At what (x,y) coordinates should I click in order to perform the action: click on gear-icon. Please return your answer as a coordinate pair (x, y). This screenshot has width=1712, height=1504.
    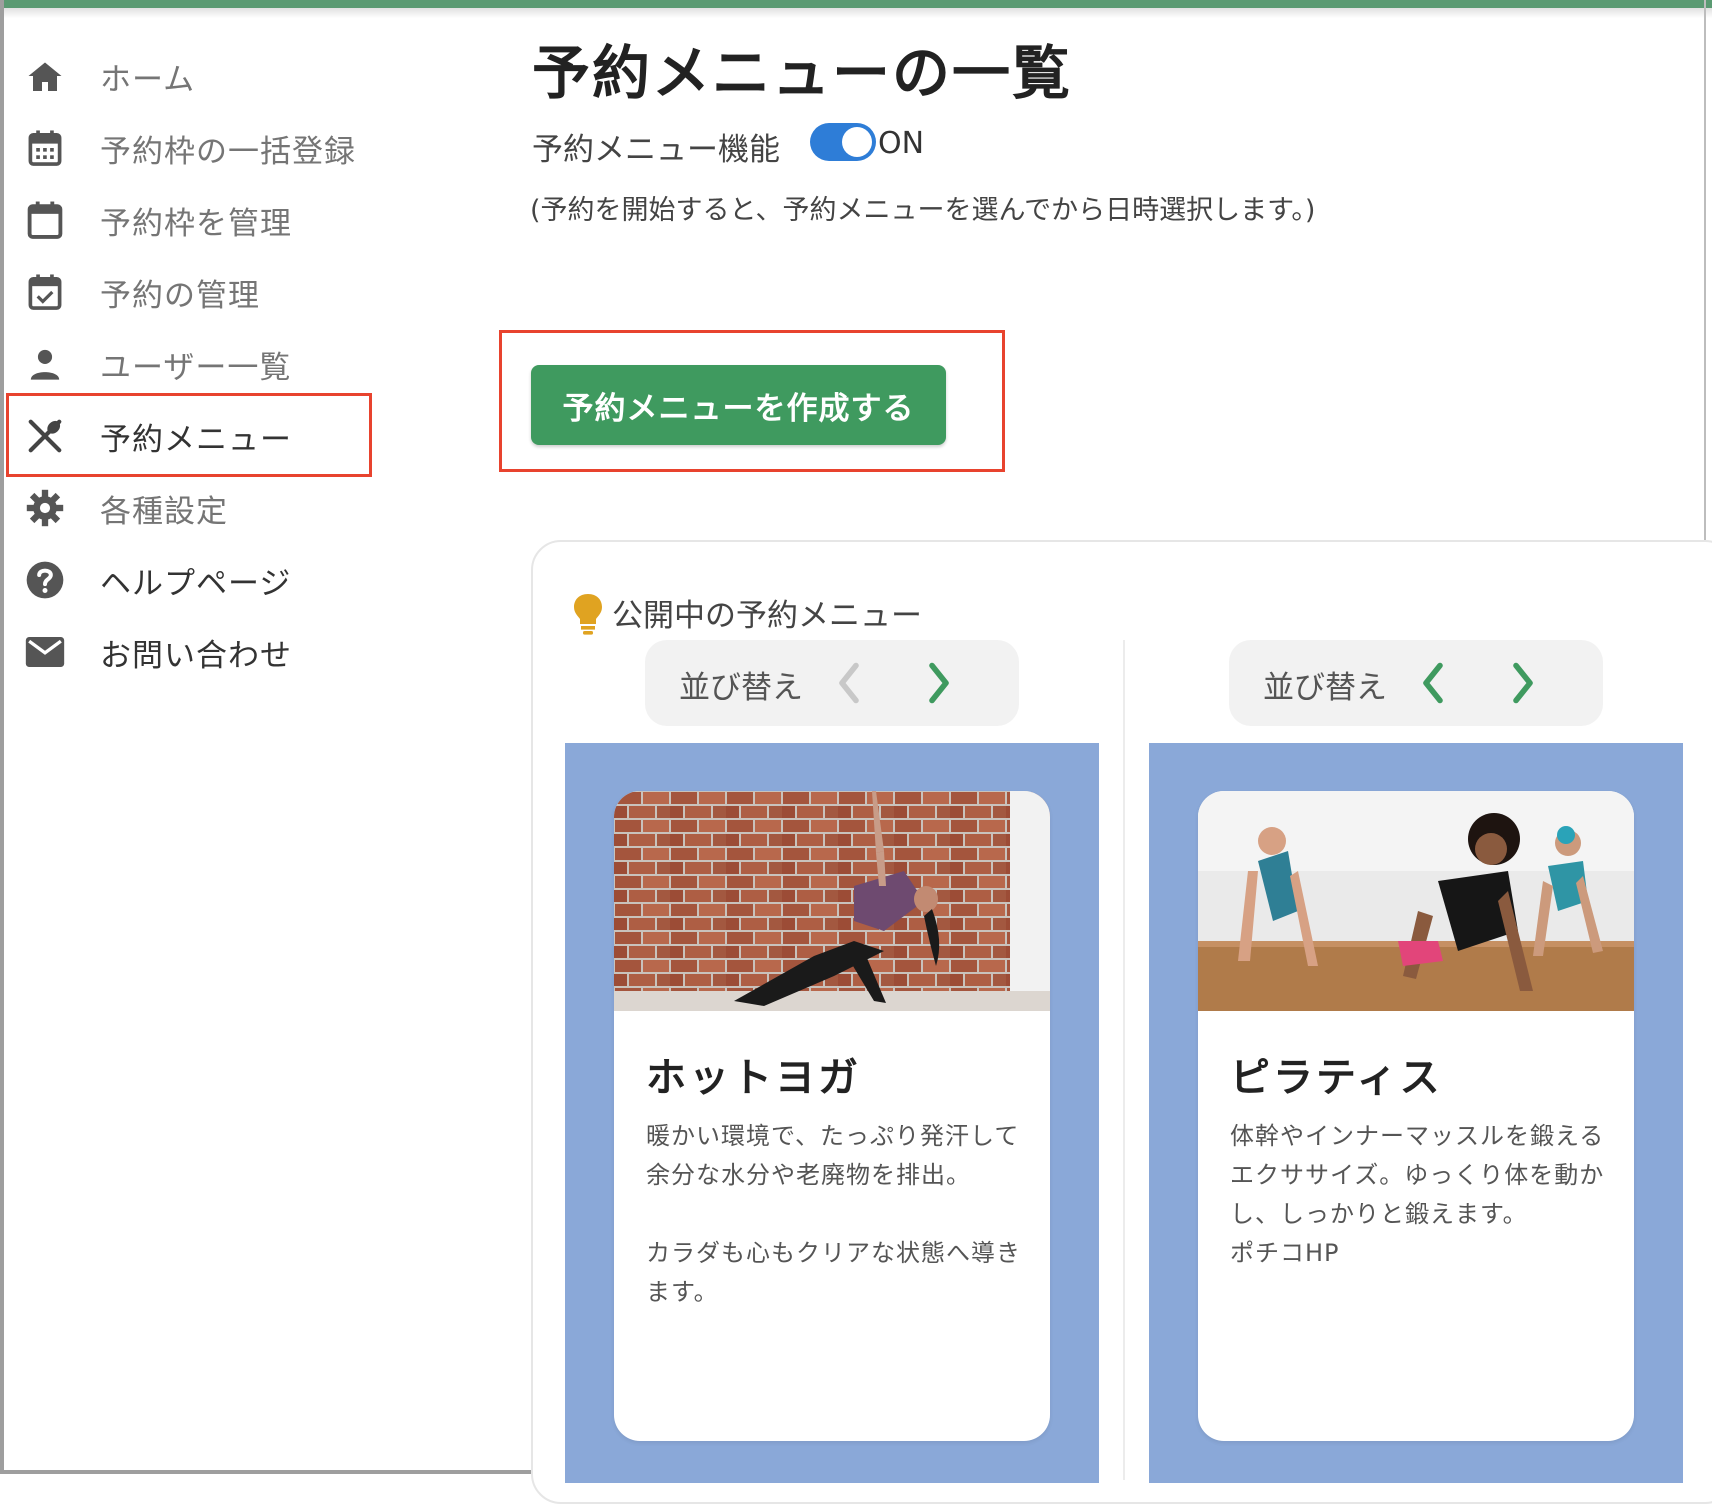
    Looking at the image, I should click on (45, 508).